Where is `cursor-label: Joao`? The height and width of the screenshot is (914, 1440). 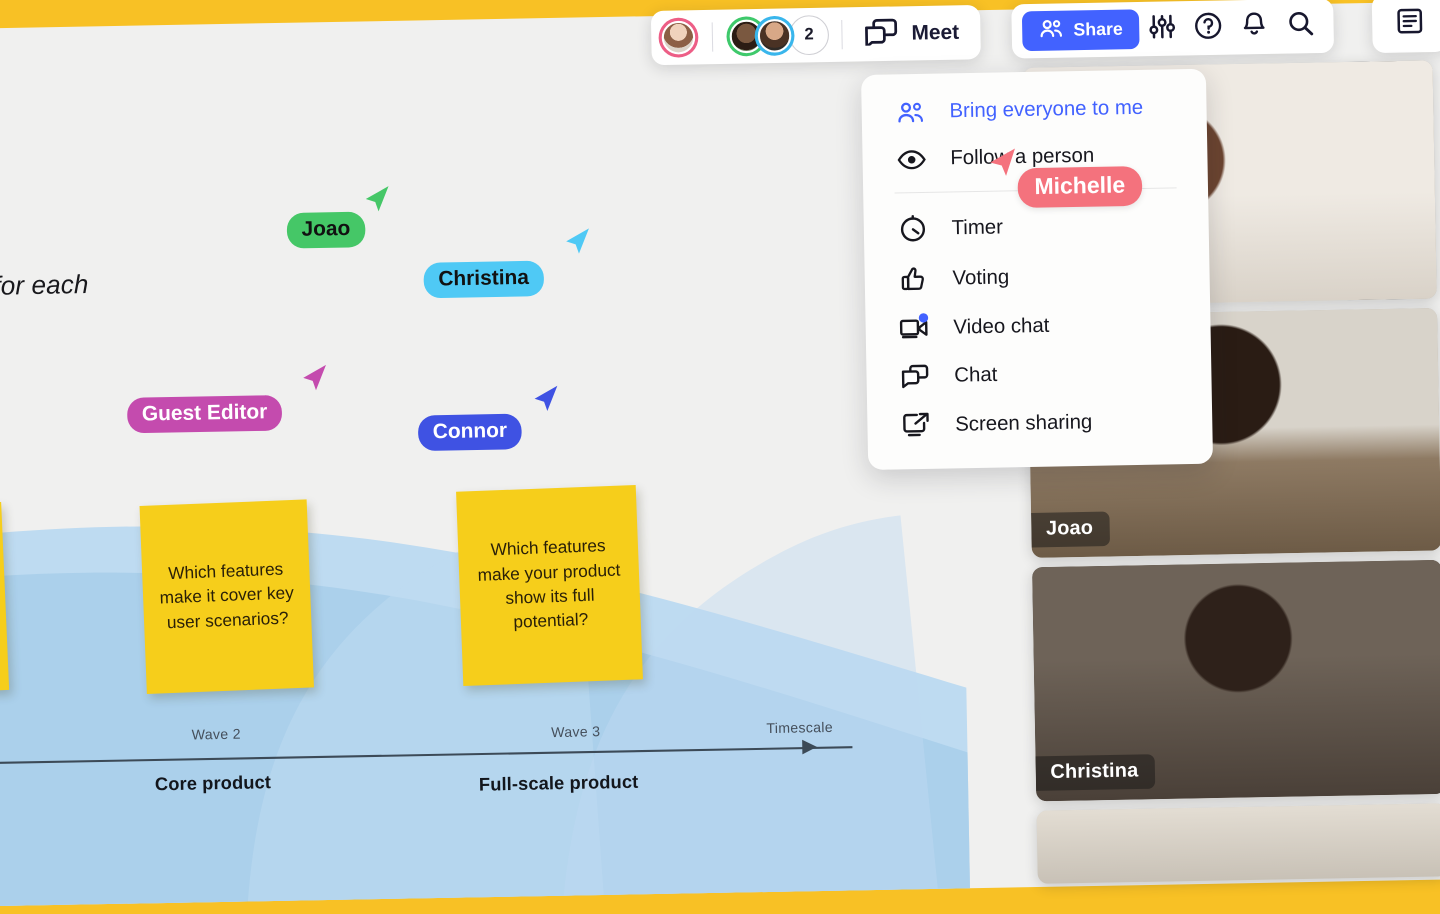 cursor-label: Joao is located at coordinates (326, 230).